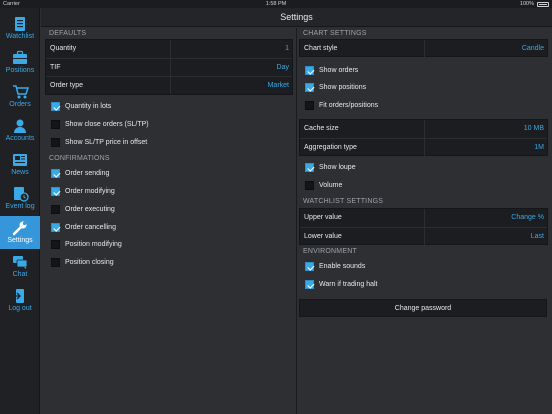  Describe the element at coordinates (63, 48) in the screenshot. I see `quantity-label: Quantity` at that location.